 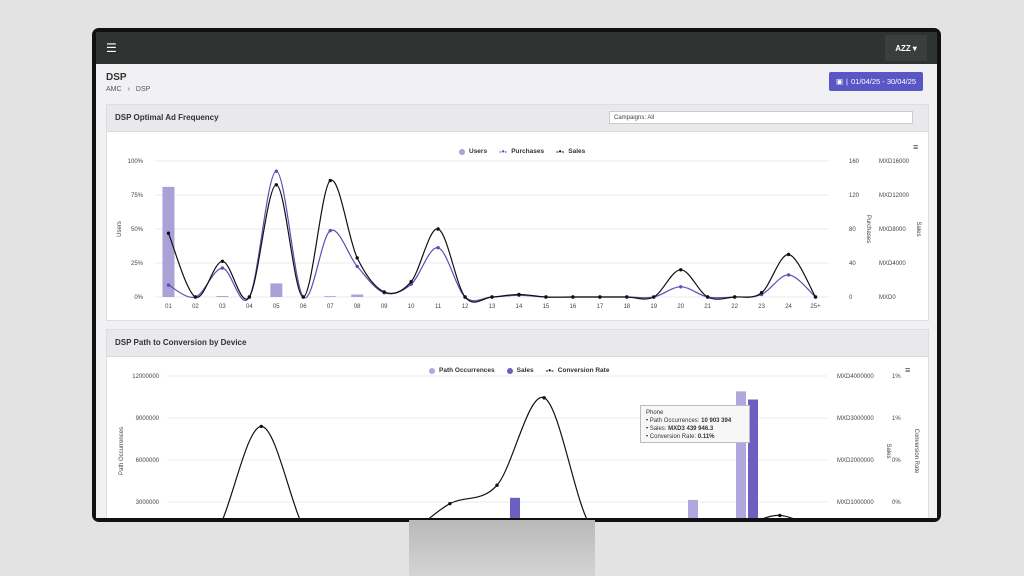 I want to click on freq-x-tick: 13, so click(x=492, y=307).